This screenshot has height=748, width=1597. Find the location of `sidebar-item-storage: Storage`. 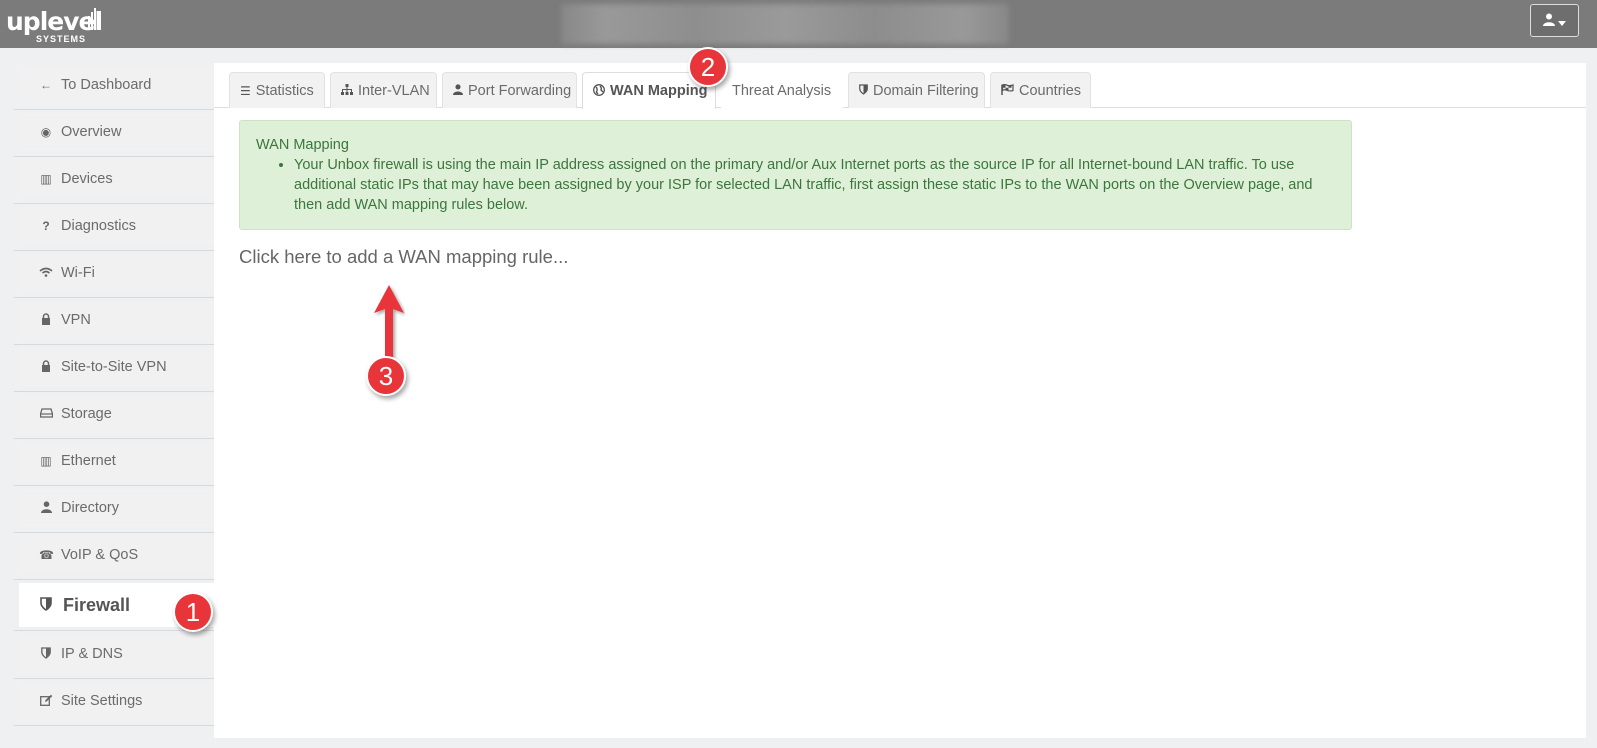

sidebar-item-storage: Storage is located at coordinates (114, 415).